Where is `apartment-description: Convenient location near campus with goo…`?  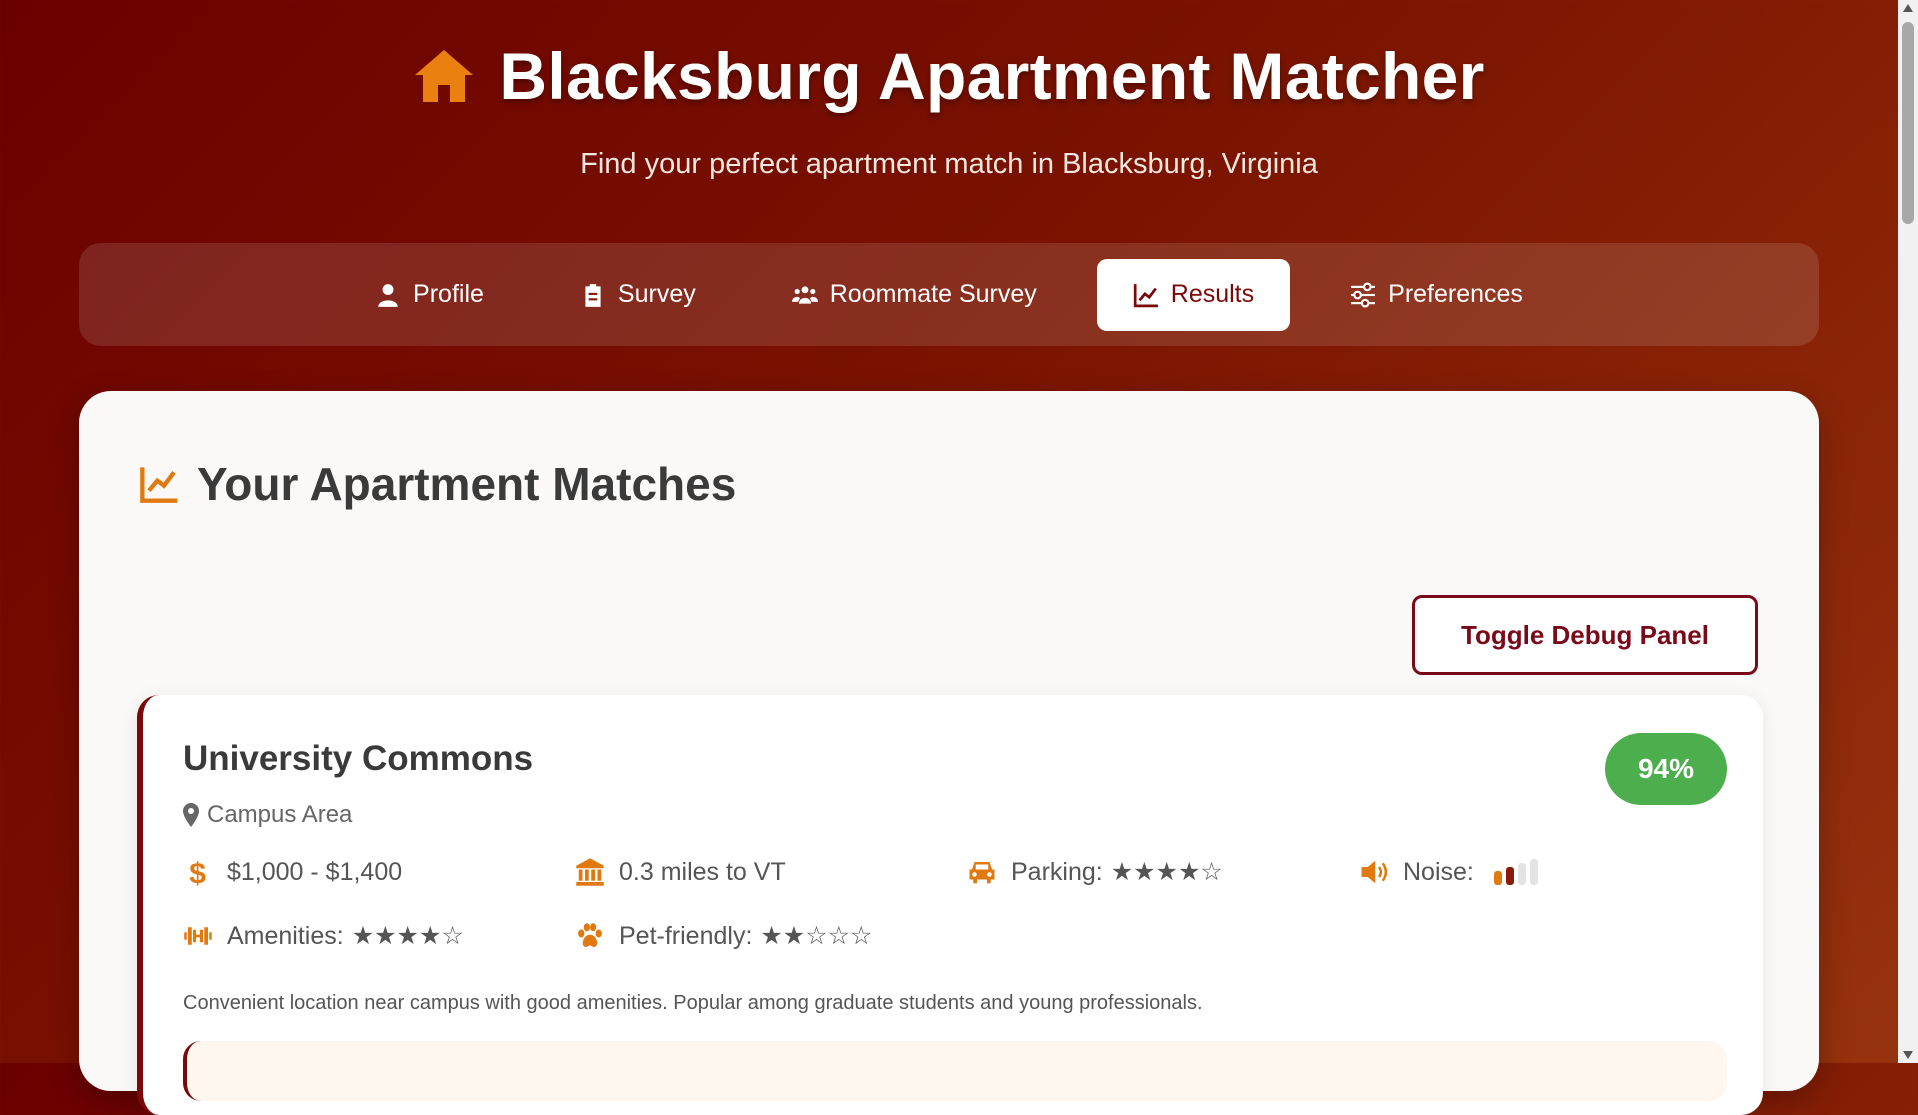 apartment-description: Convenient location near campus with goo… is located at coordinates (693, 1003).